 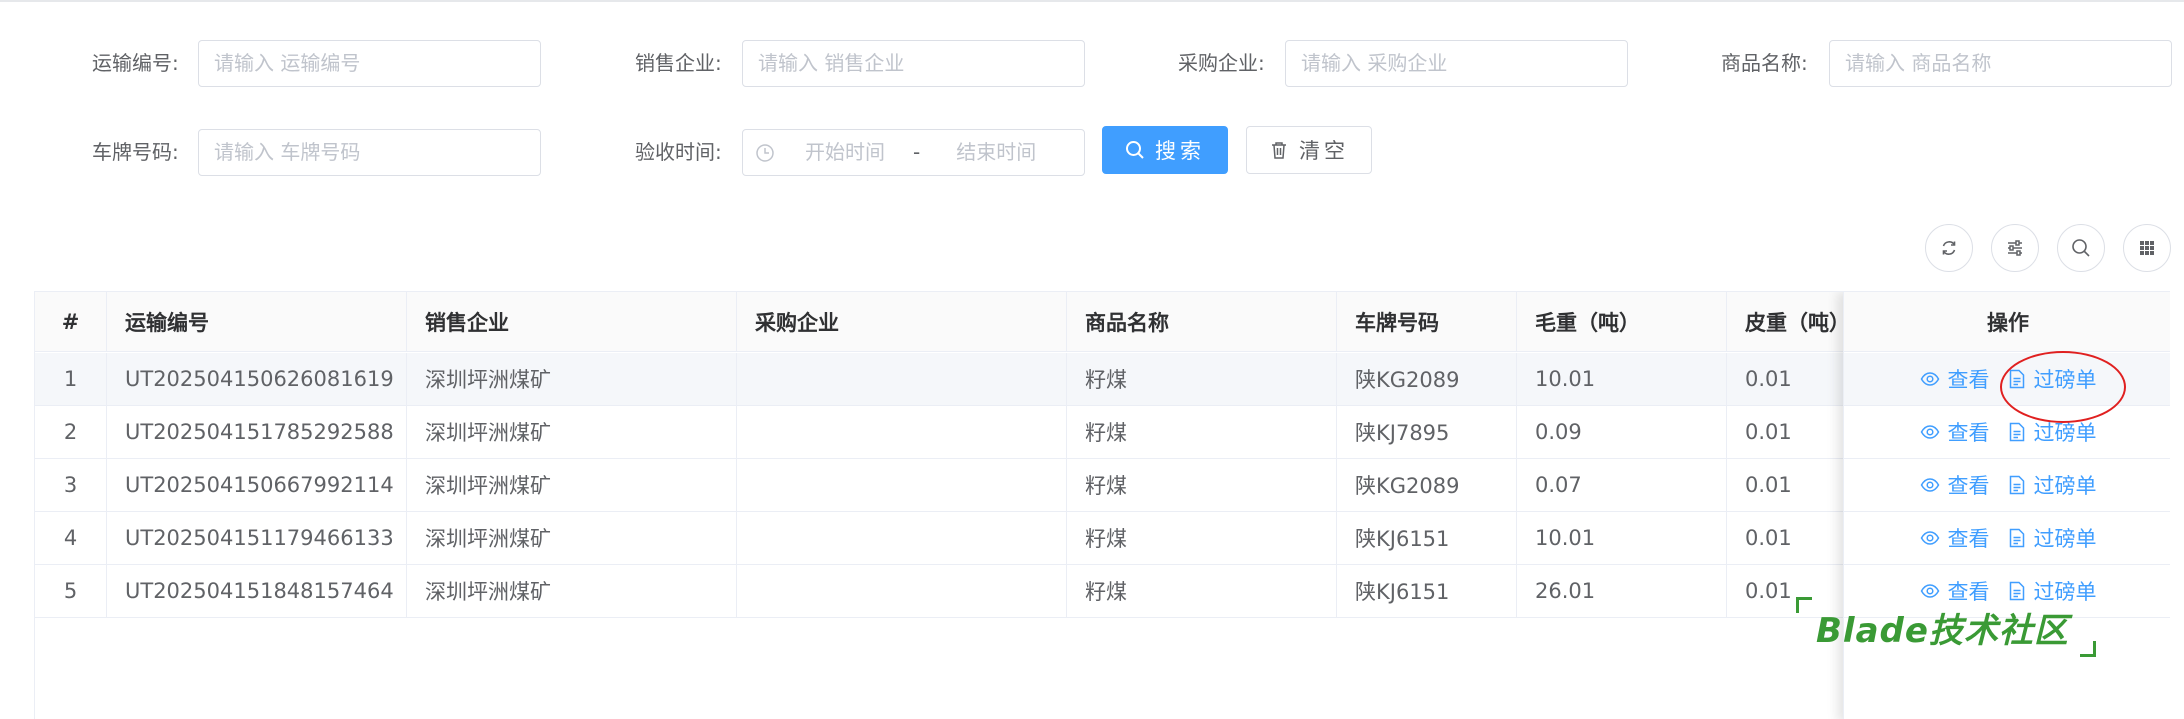 I want to click on table-search-button, so click(x=2081, y=248).